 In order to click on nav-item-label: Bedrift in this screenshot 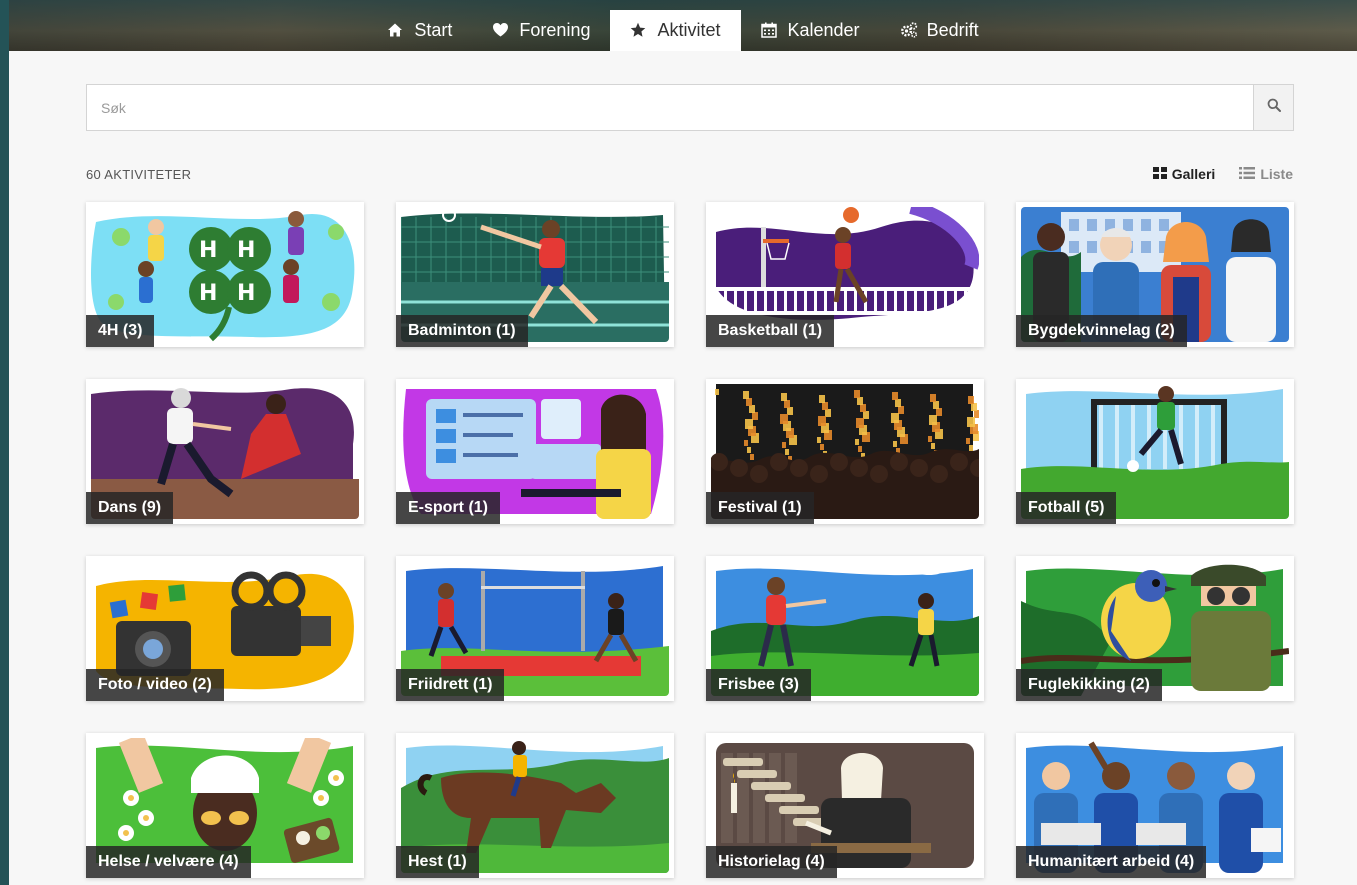, I will do `click(952, 30)`.